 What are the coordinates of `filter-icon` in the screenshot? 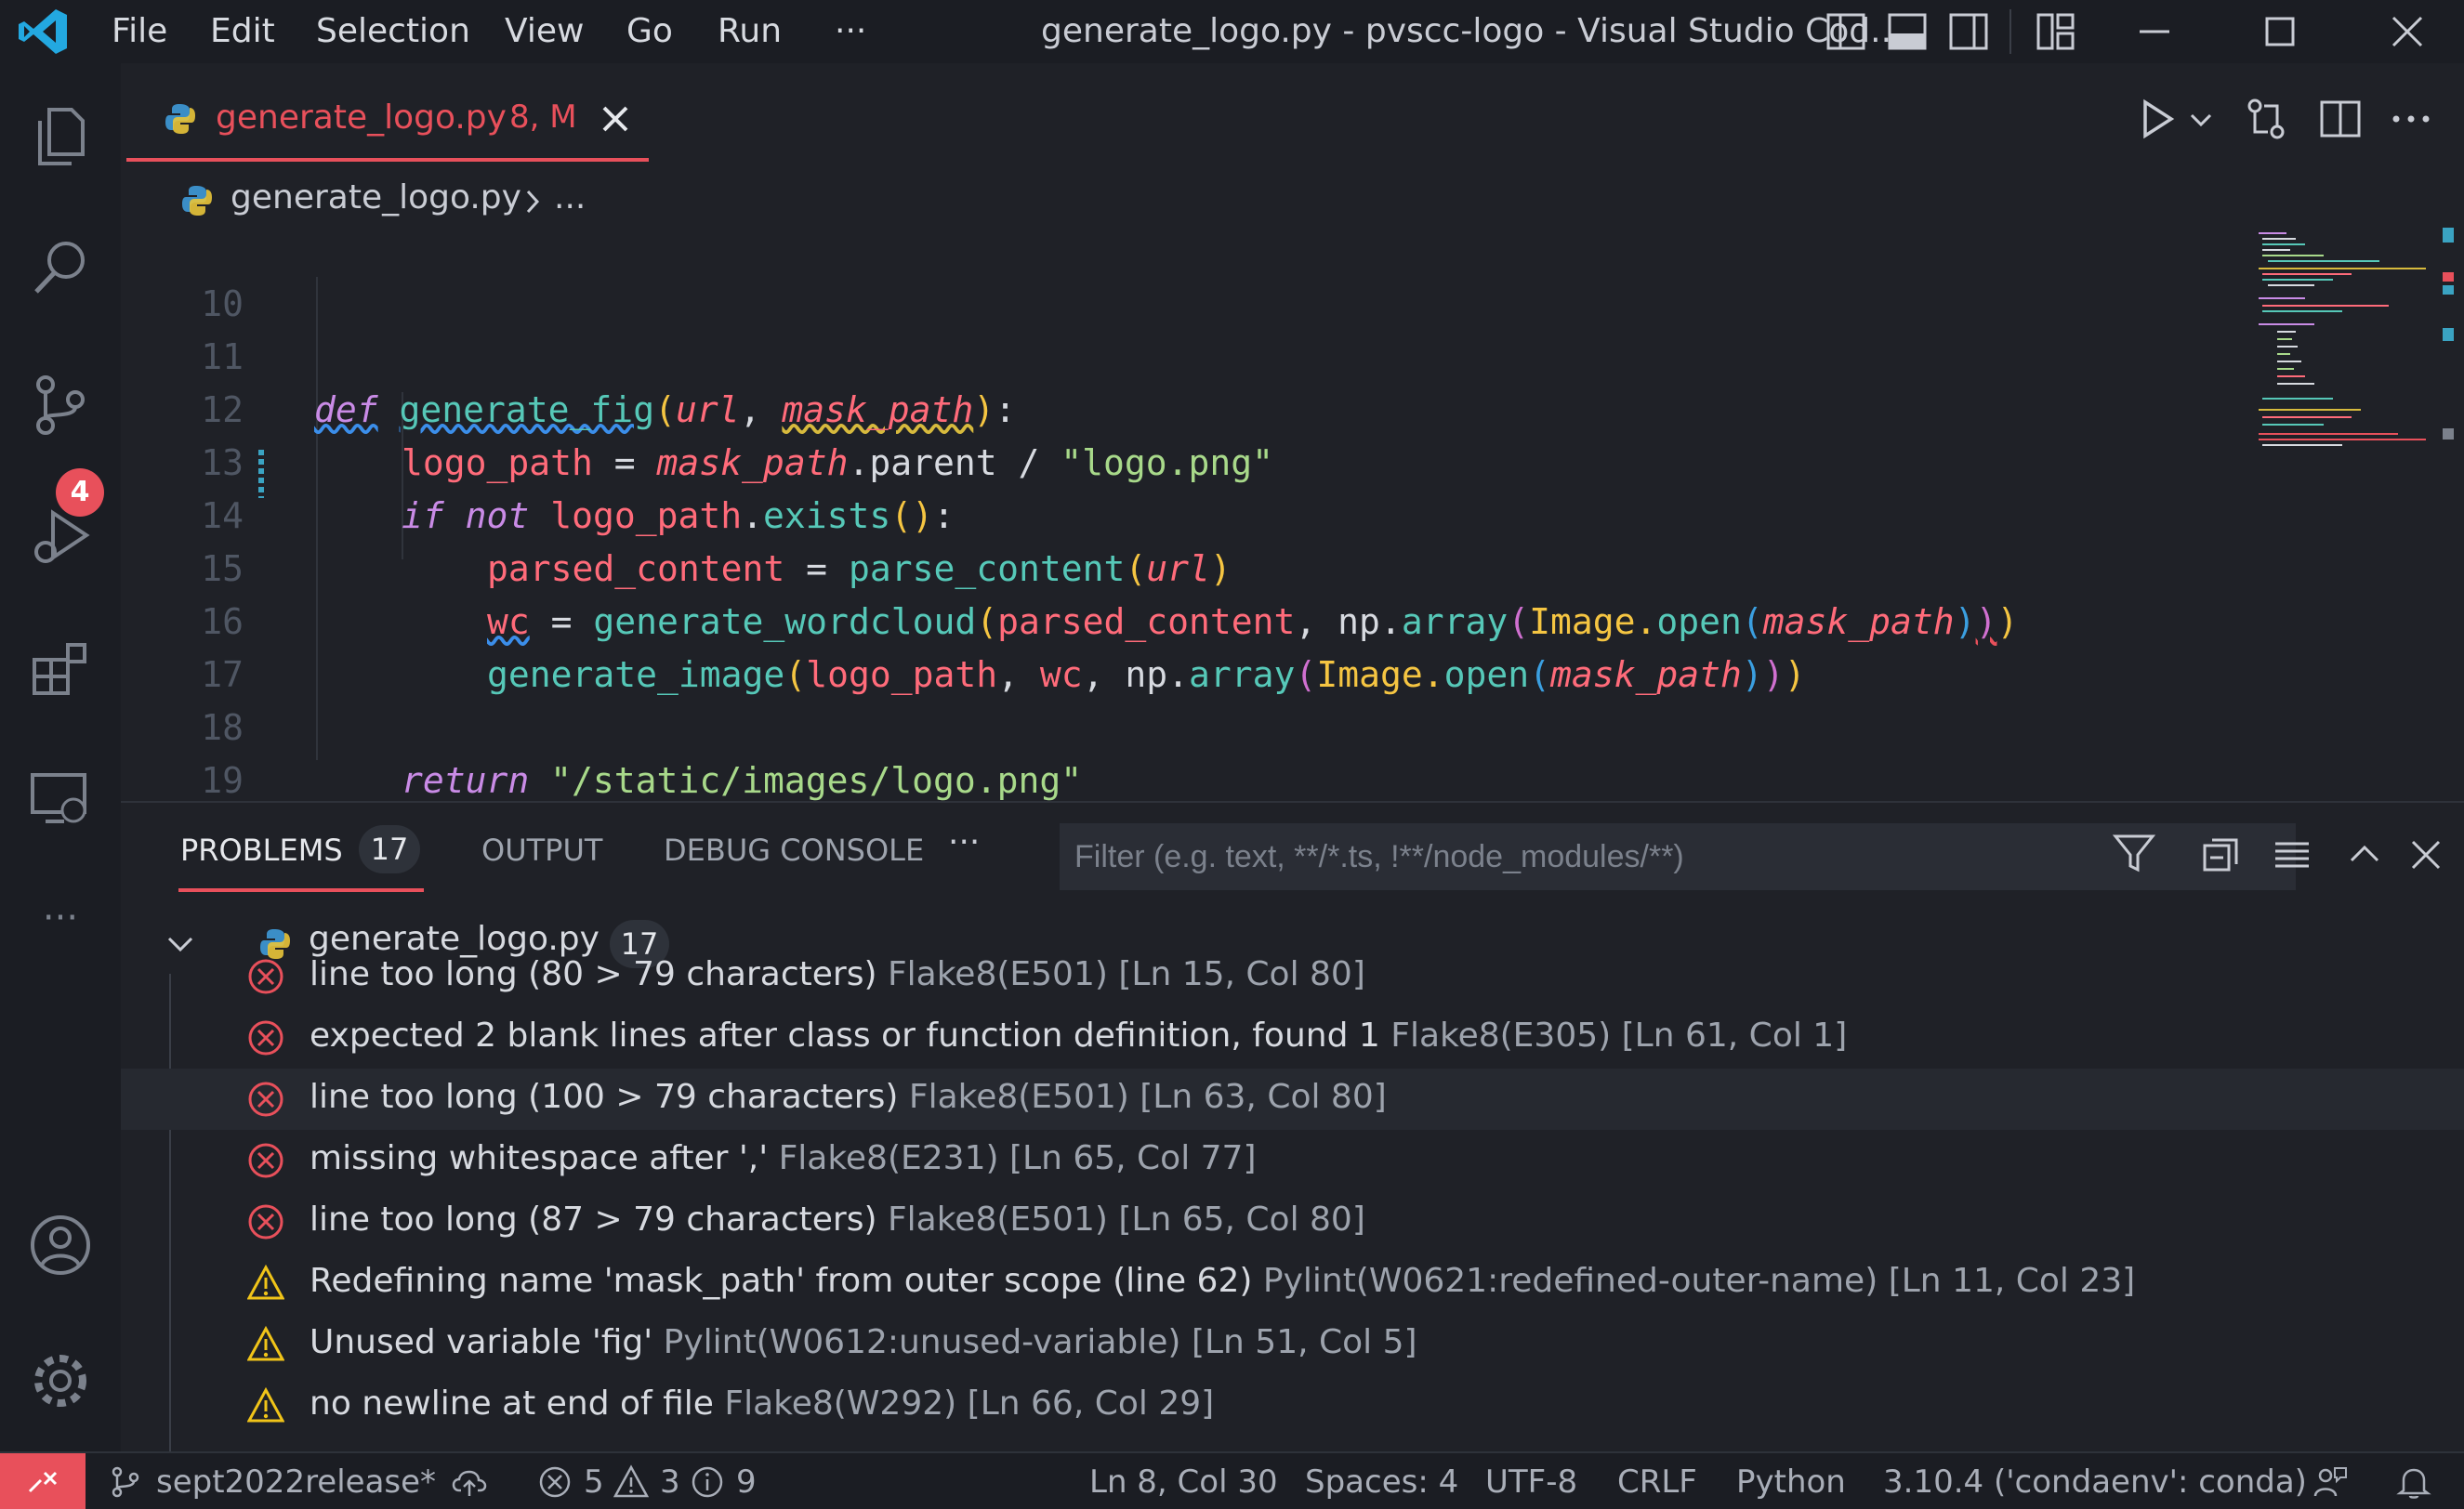 It's located at (2134, 853).